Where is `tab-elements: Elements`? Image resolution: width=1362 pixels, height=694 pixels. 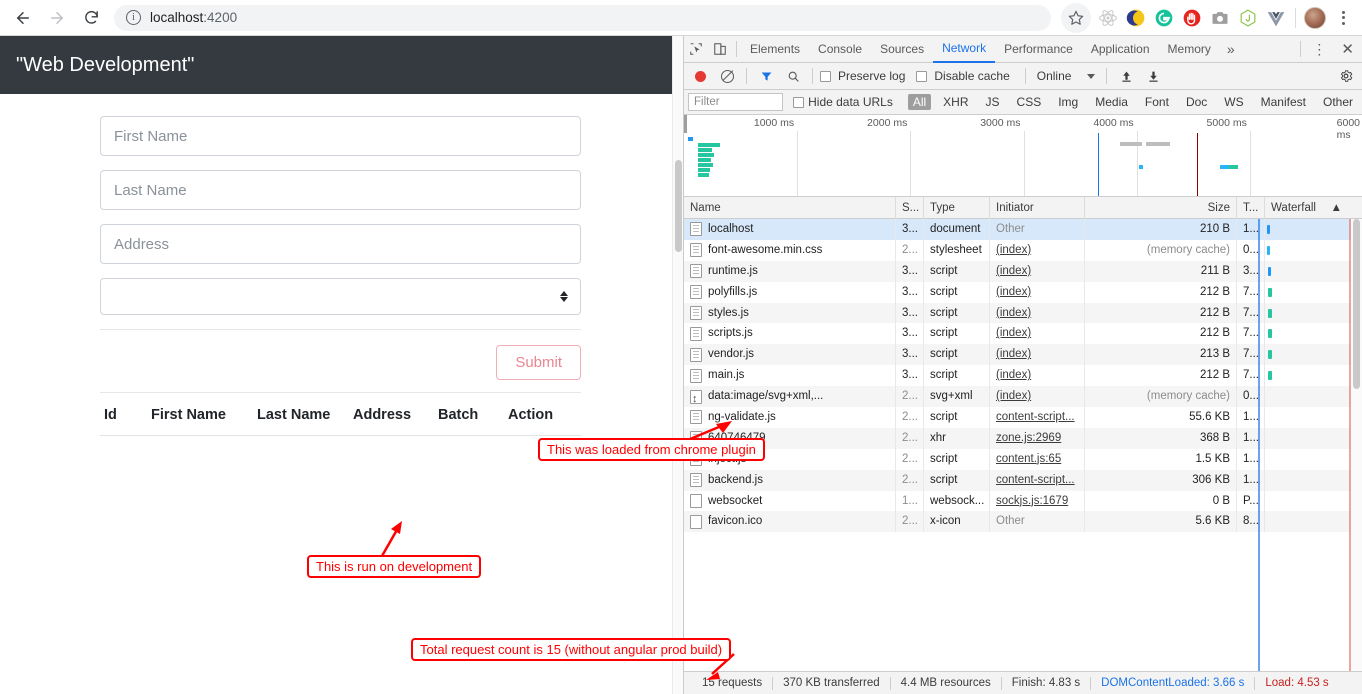
tab-elements: Elements is located at coordinates (775, 49).